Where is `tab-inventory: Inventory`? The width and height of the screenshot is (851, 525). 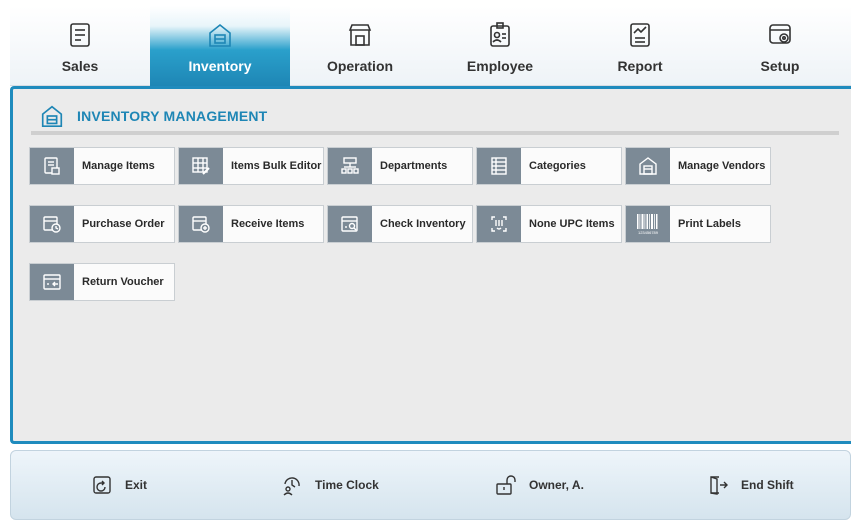 tab-inventory: Inventory is located at coordinates (220, 46).